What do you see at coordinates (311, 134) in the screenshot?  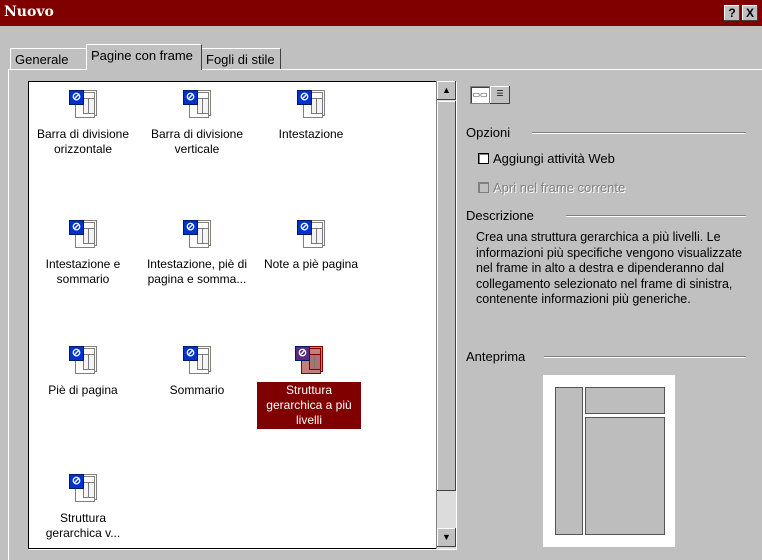 I see `template-label: Intestazione` at bounding box center [311, 134].